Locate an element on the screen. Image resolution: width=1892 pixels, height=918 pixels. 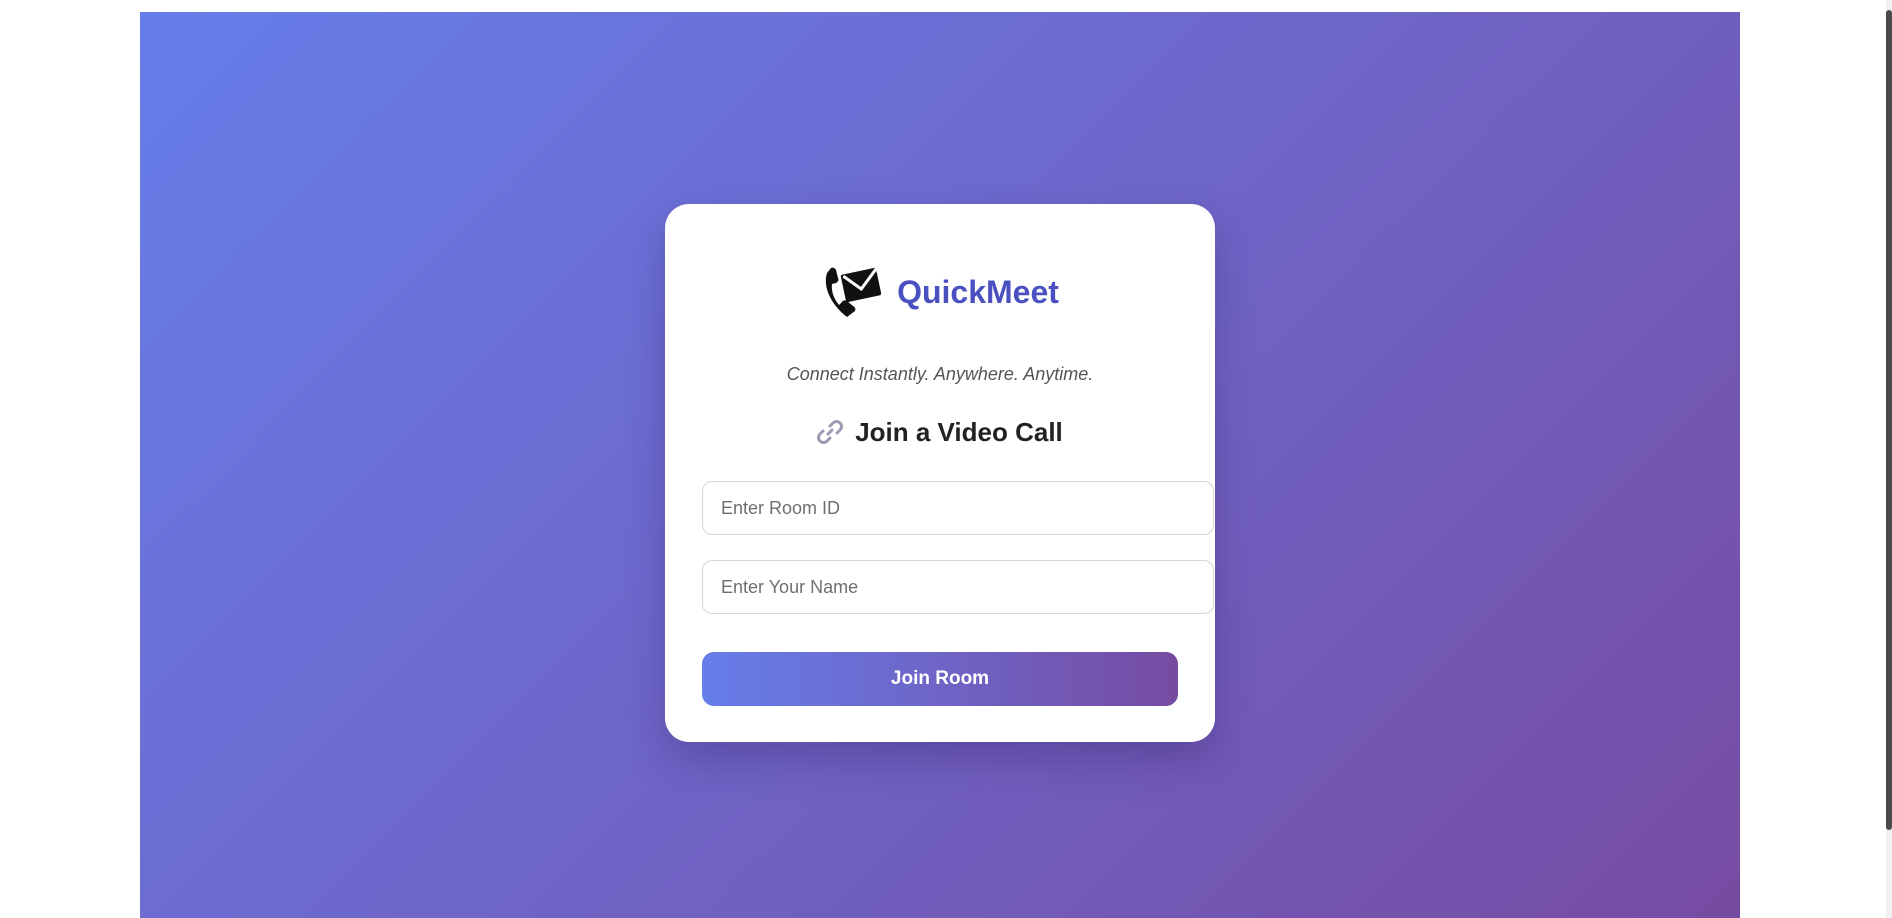
join-heading: Join a Video Call is located at coordinates (940, 432).